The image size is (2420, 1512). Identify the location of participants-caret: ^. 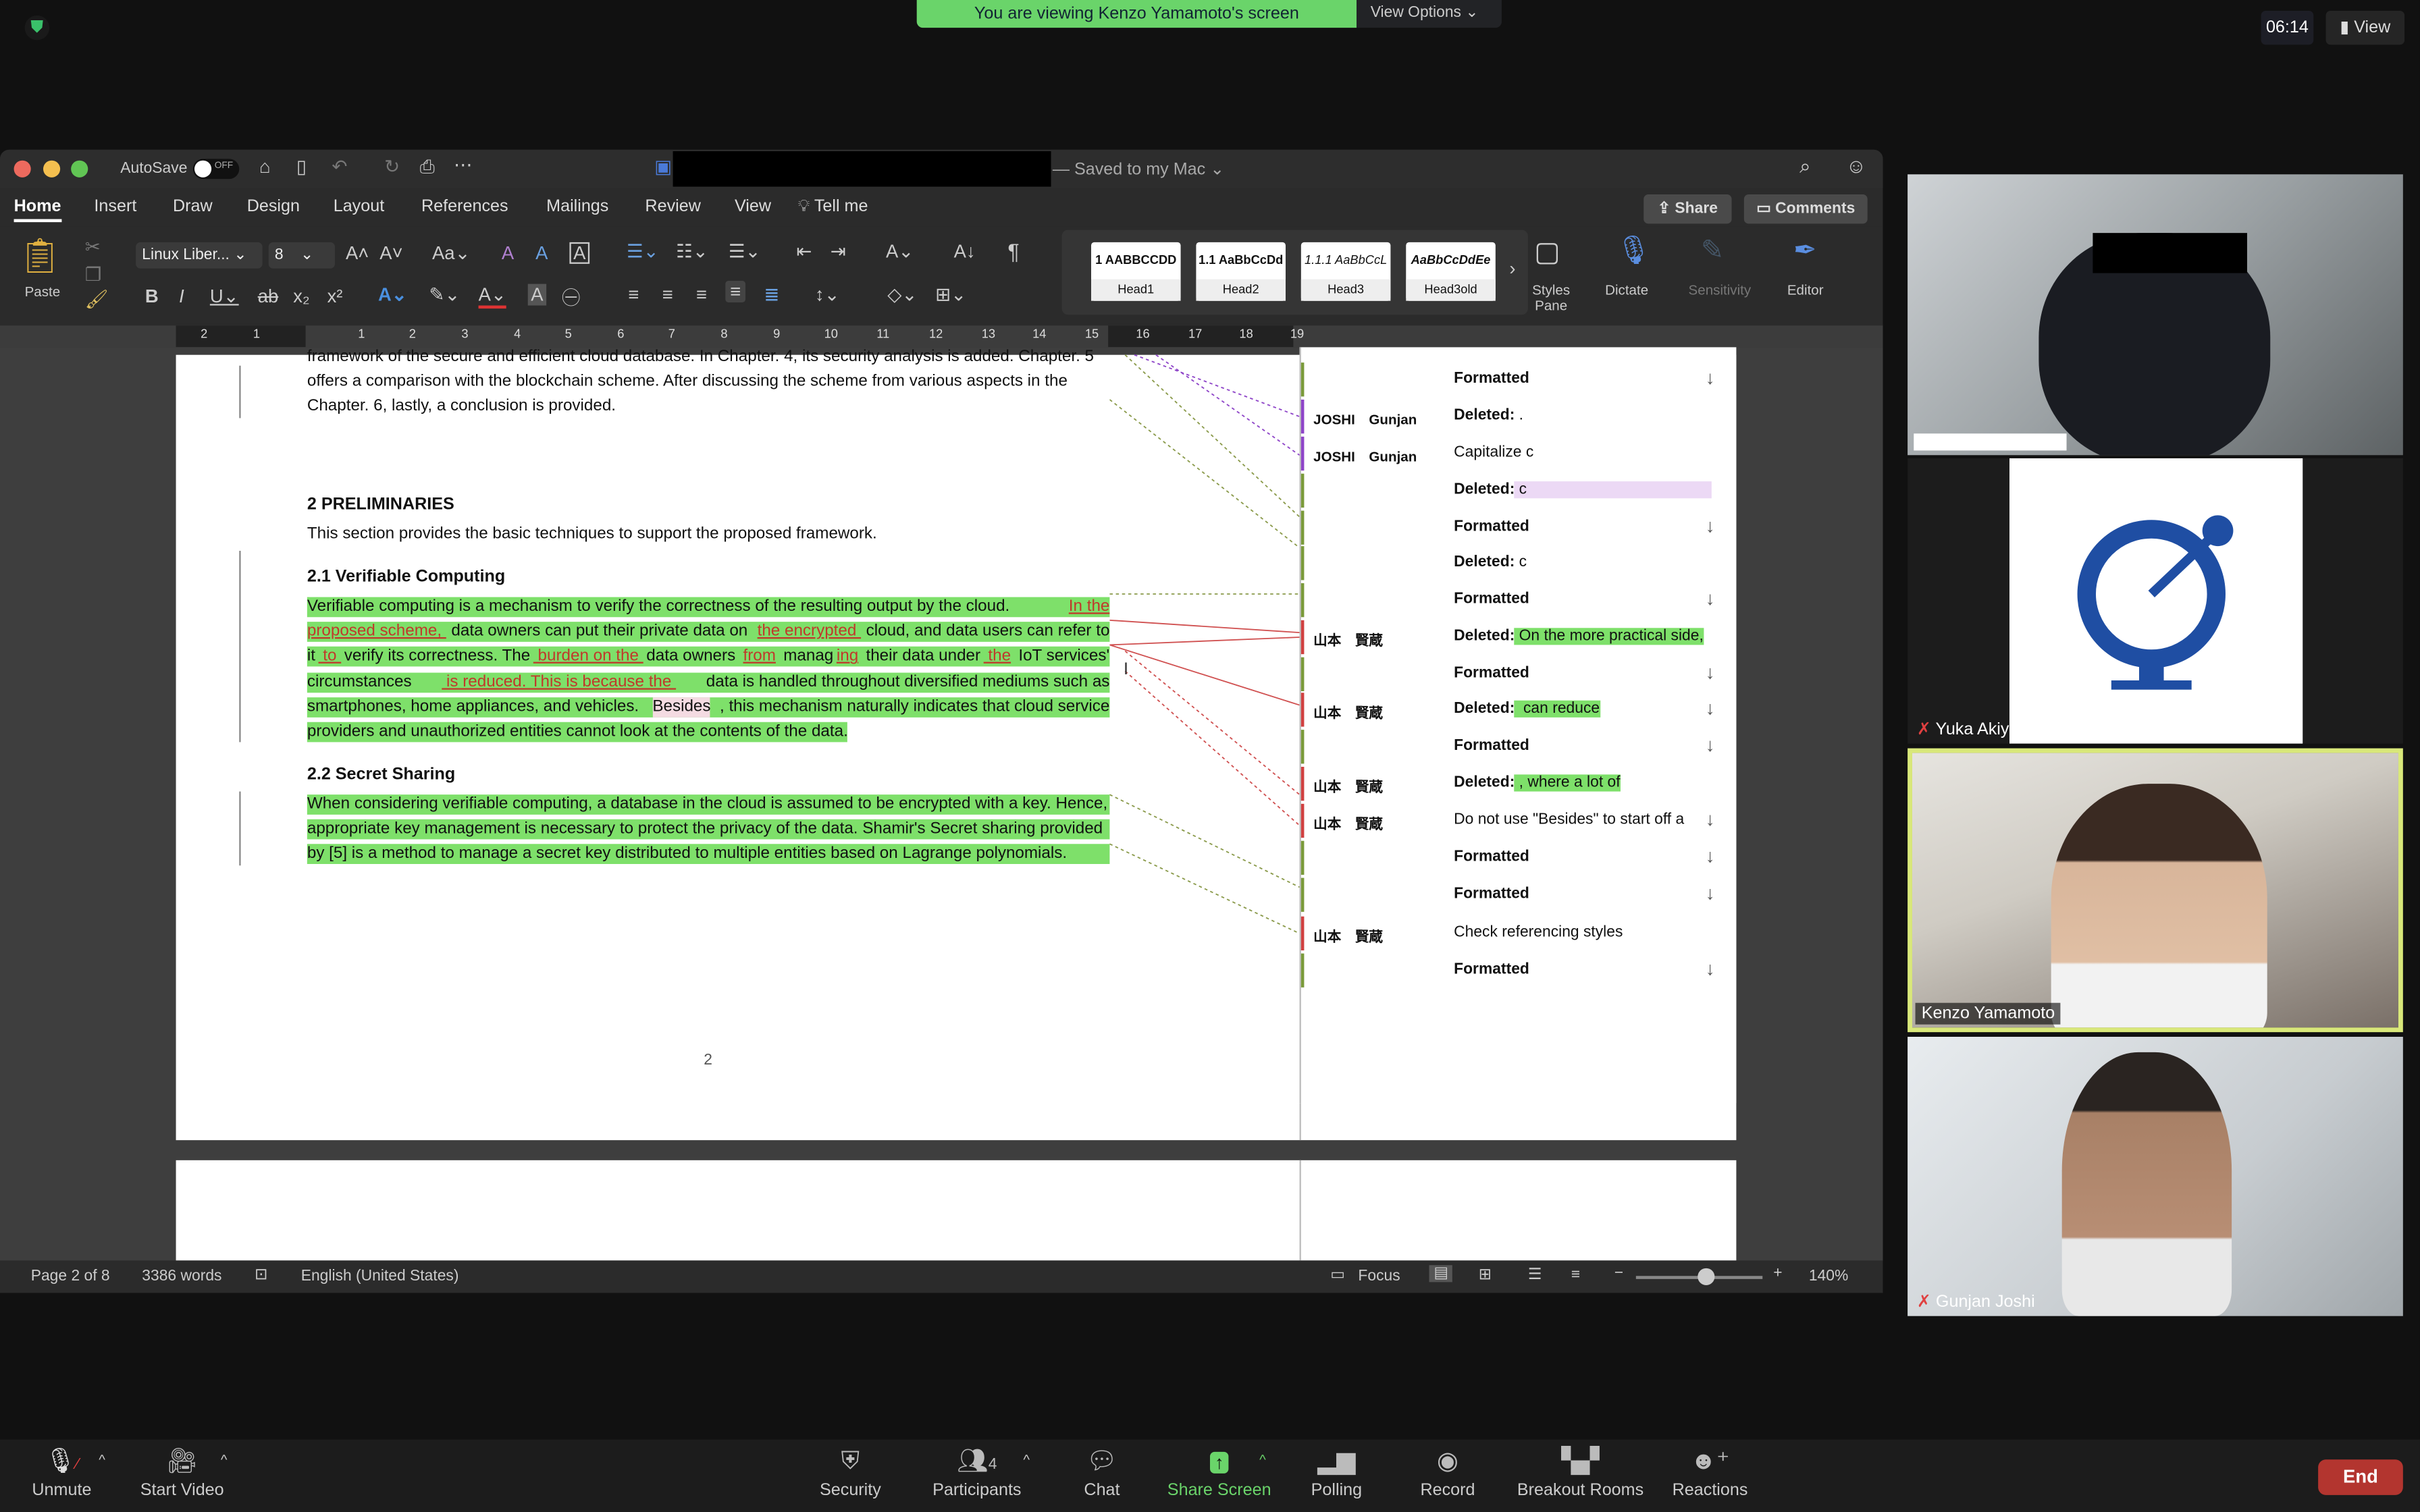
(1026, 1459).